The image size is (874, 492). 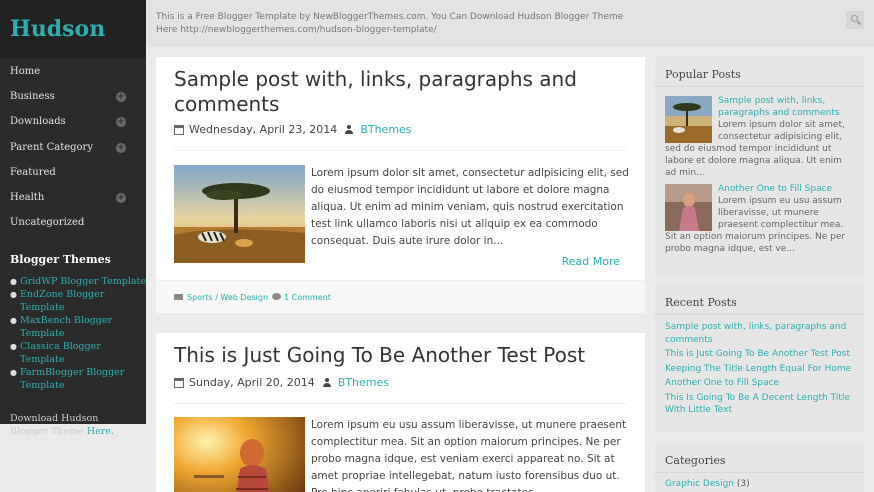 What do you see at coordinates (699, 484) in the screenshot?
I see `category-link: Graphic Design` at bounding box center [699, 484].